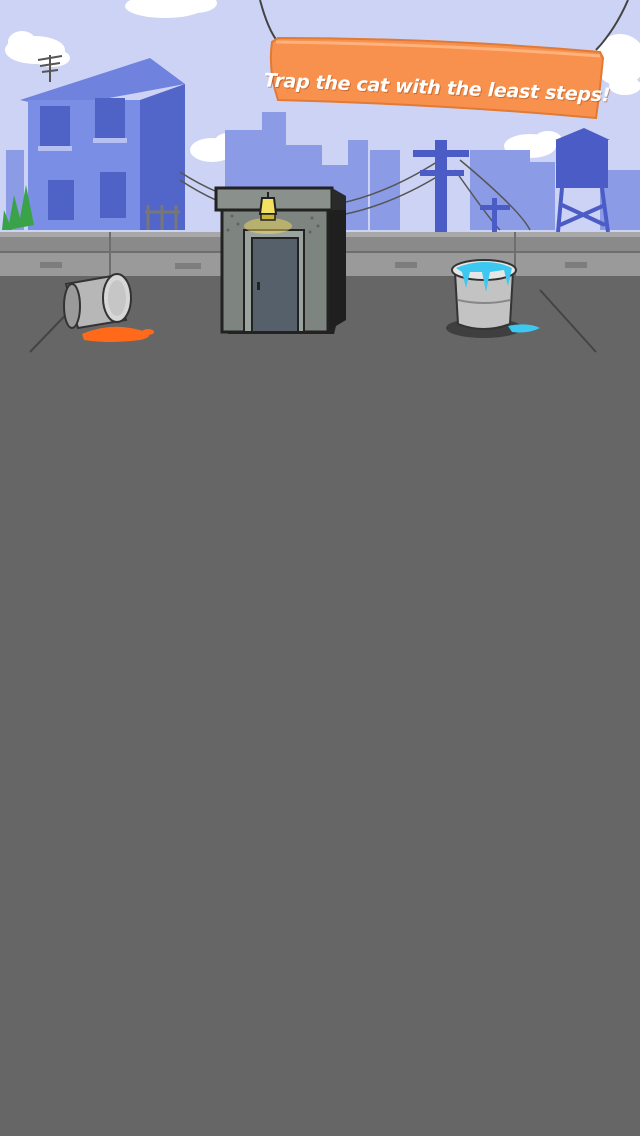 Image resolution: width=640 pixels, height=1136 pixels. Describe the element at coordinates (280, 260) in the screenshot. I see `rooftop-exit-door-icon` at that location.